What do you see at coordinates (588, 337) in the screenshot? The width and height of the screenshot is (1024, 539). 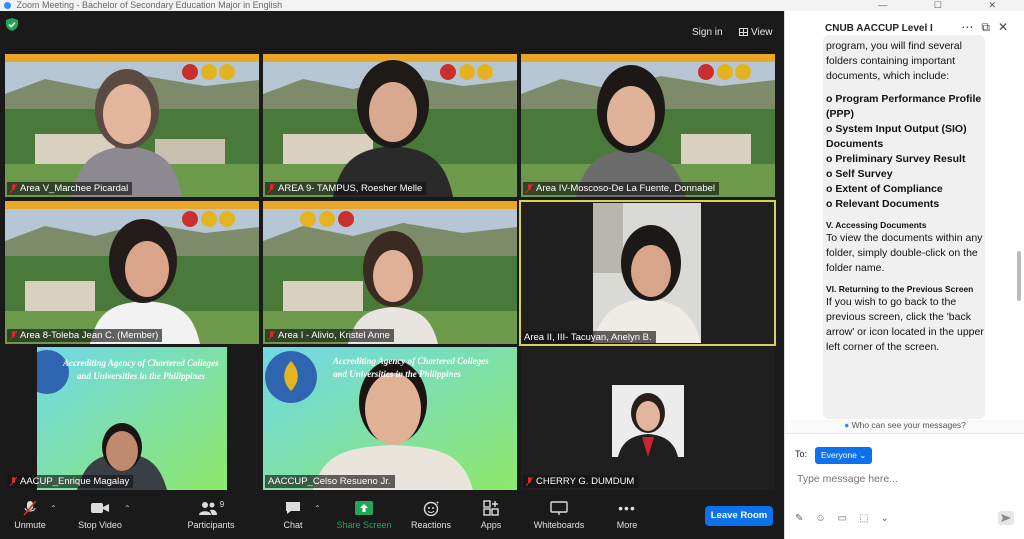 I see `participant-nameplate: Area II, III- Tacuyan, Anelyn B.` at bounding box center [588, 337].